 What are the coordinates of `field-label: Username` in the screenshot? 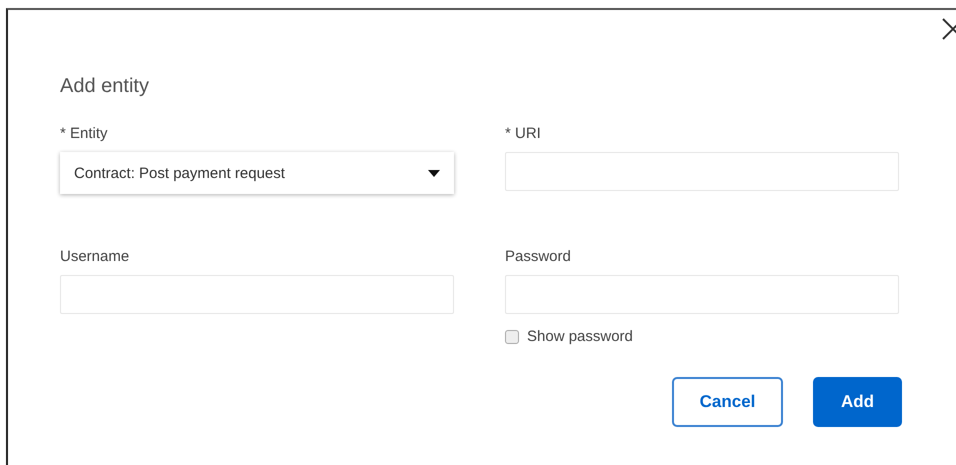 It's located at (95, 257).